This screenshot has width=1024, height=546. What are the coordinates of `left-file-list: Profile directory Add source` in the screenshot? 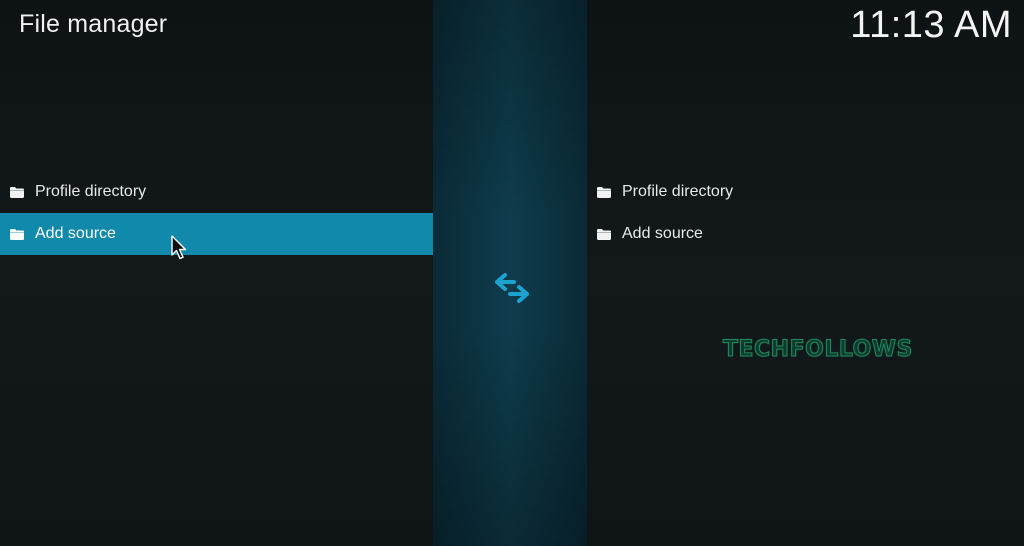 It's located at (216, 213).